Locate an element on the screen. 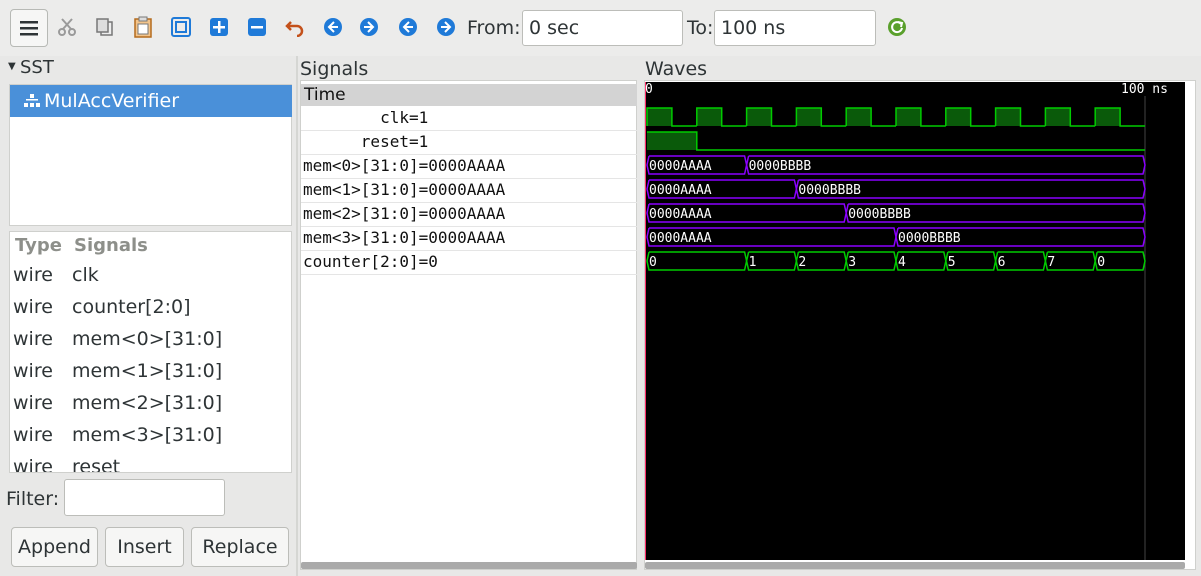  counter-value-label: 3 is located at coordinates (852, 262).